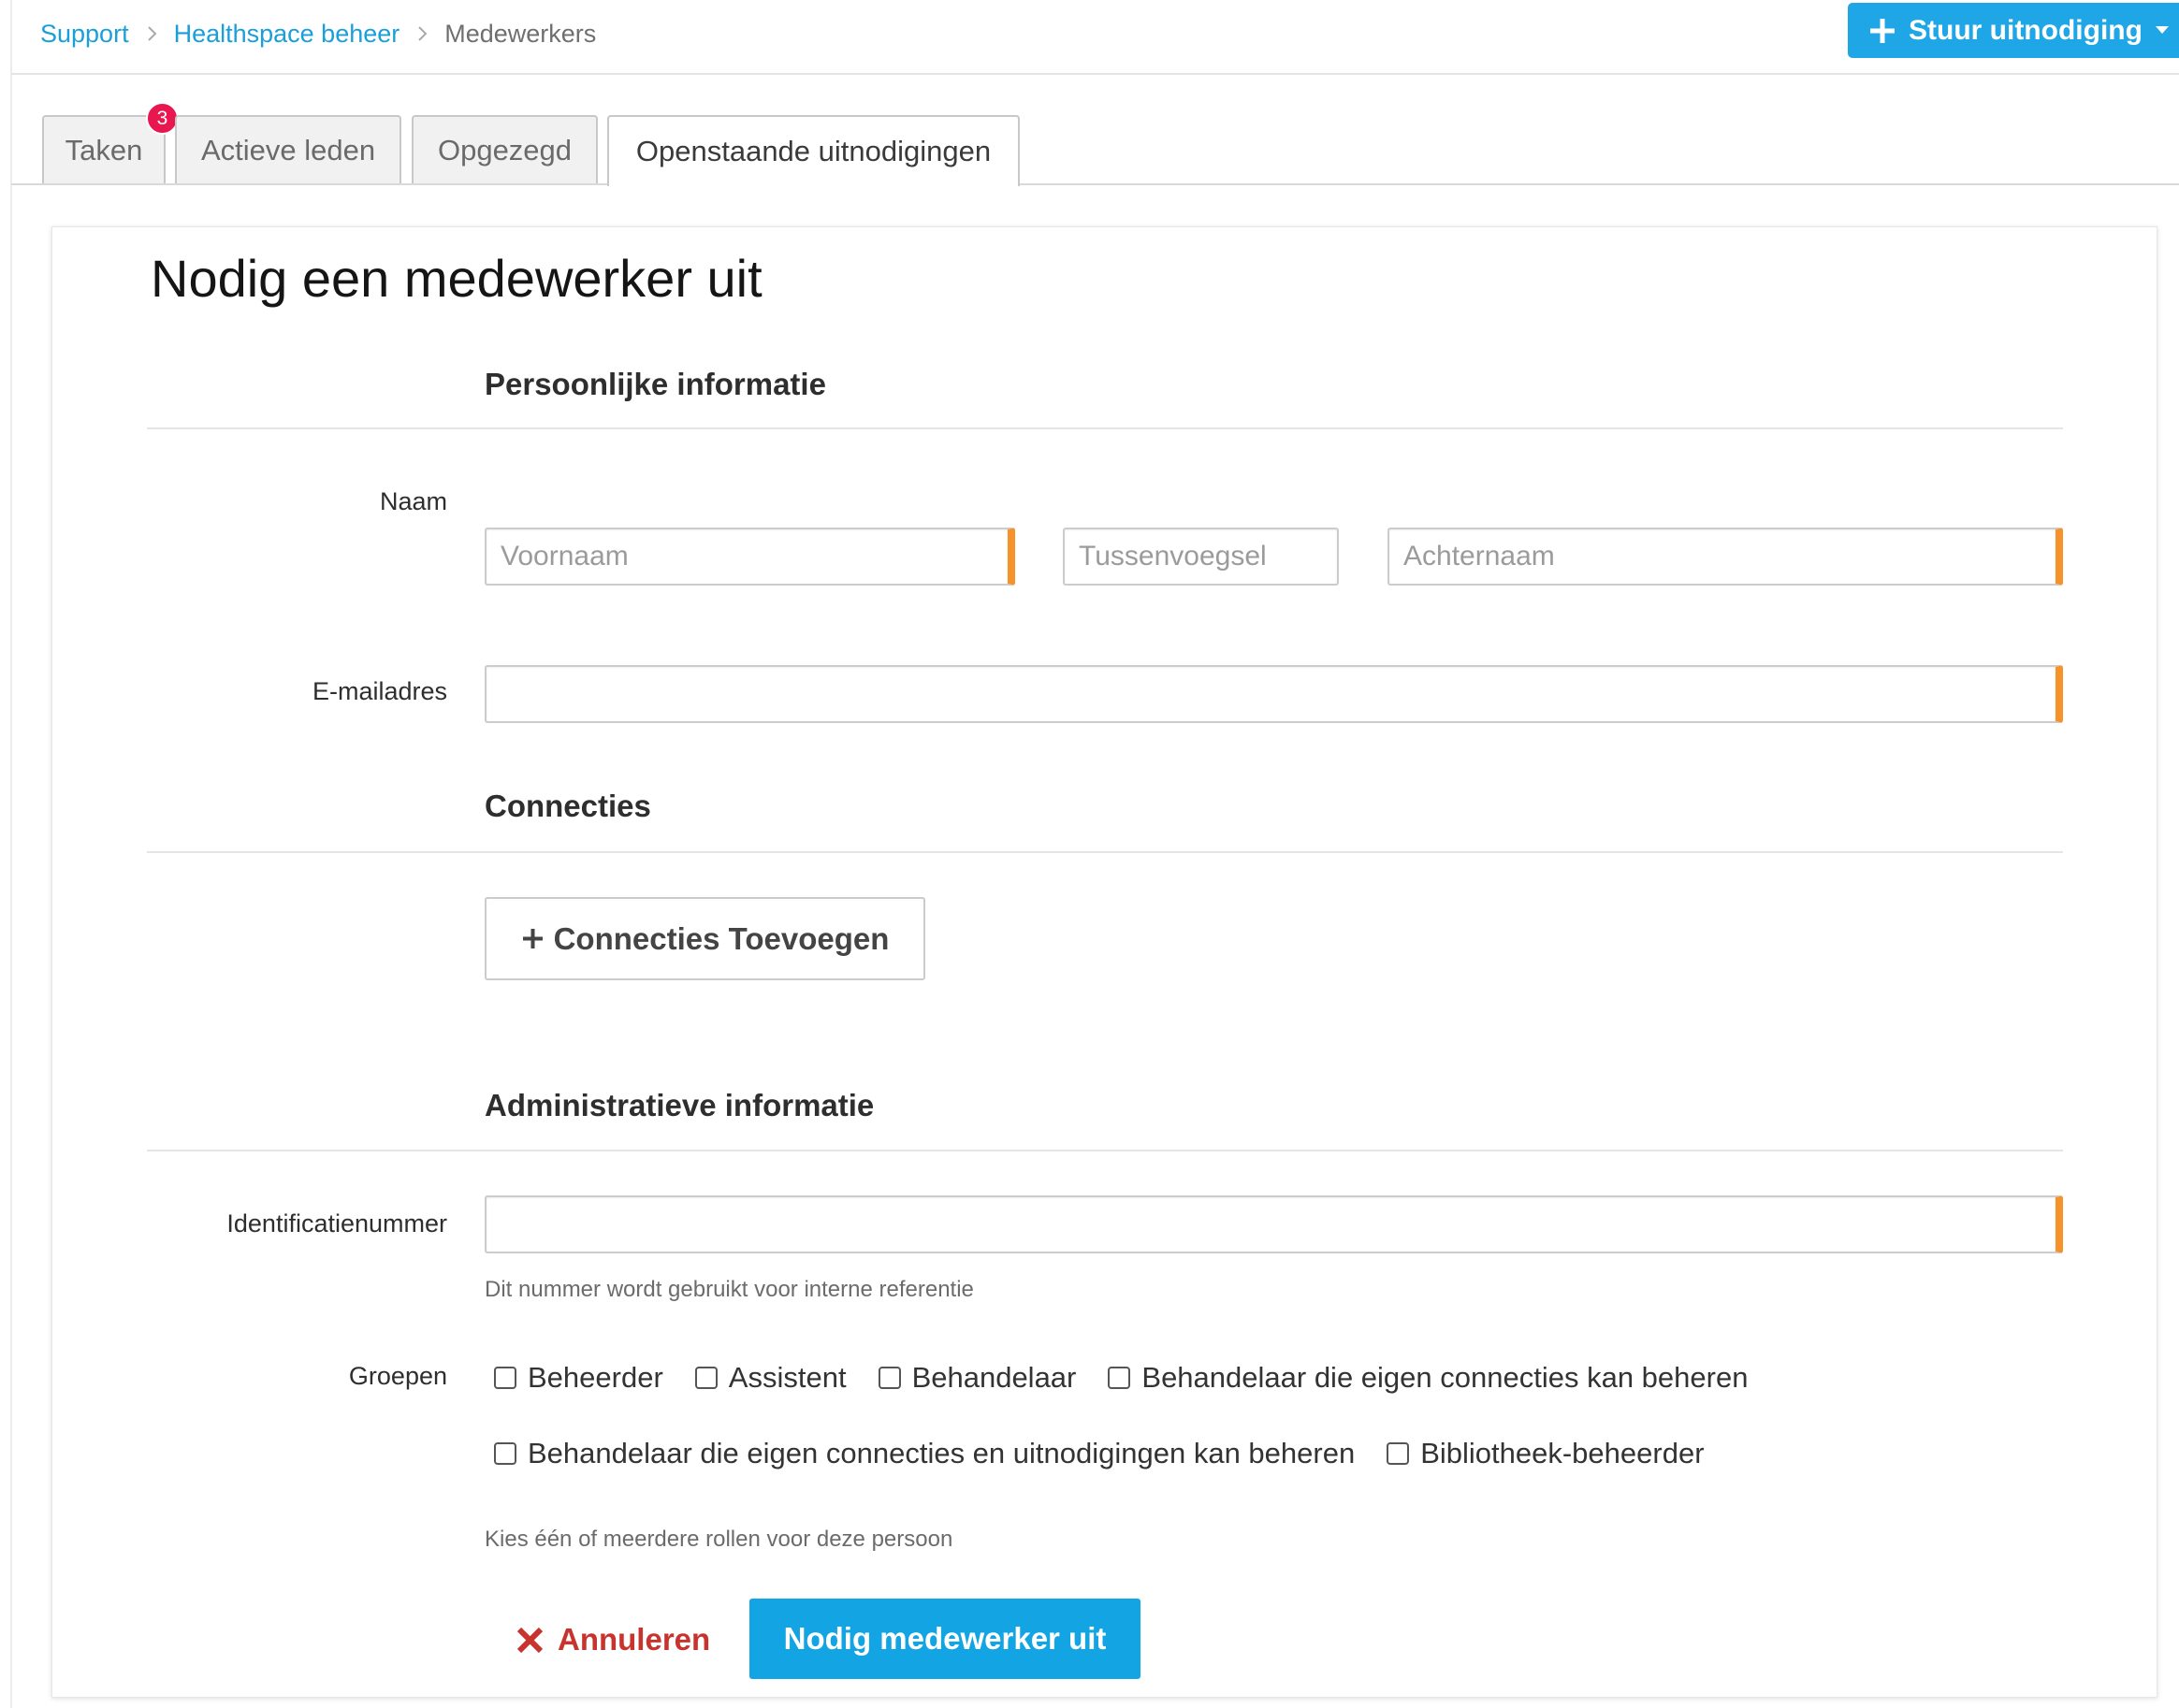 This screenshot has width=2179, height=1708. Describe the element at coordinates (721, 938) in the screenshot. I see `add-connections-label: Connecties Toevoegen` at that location.